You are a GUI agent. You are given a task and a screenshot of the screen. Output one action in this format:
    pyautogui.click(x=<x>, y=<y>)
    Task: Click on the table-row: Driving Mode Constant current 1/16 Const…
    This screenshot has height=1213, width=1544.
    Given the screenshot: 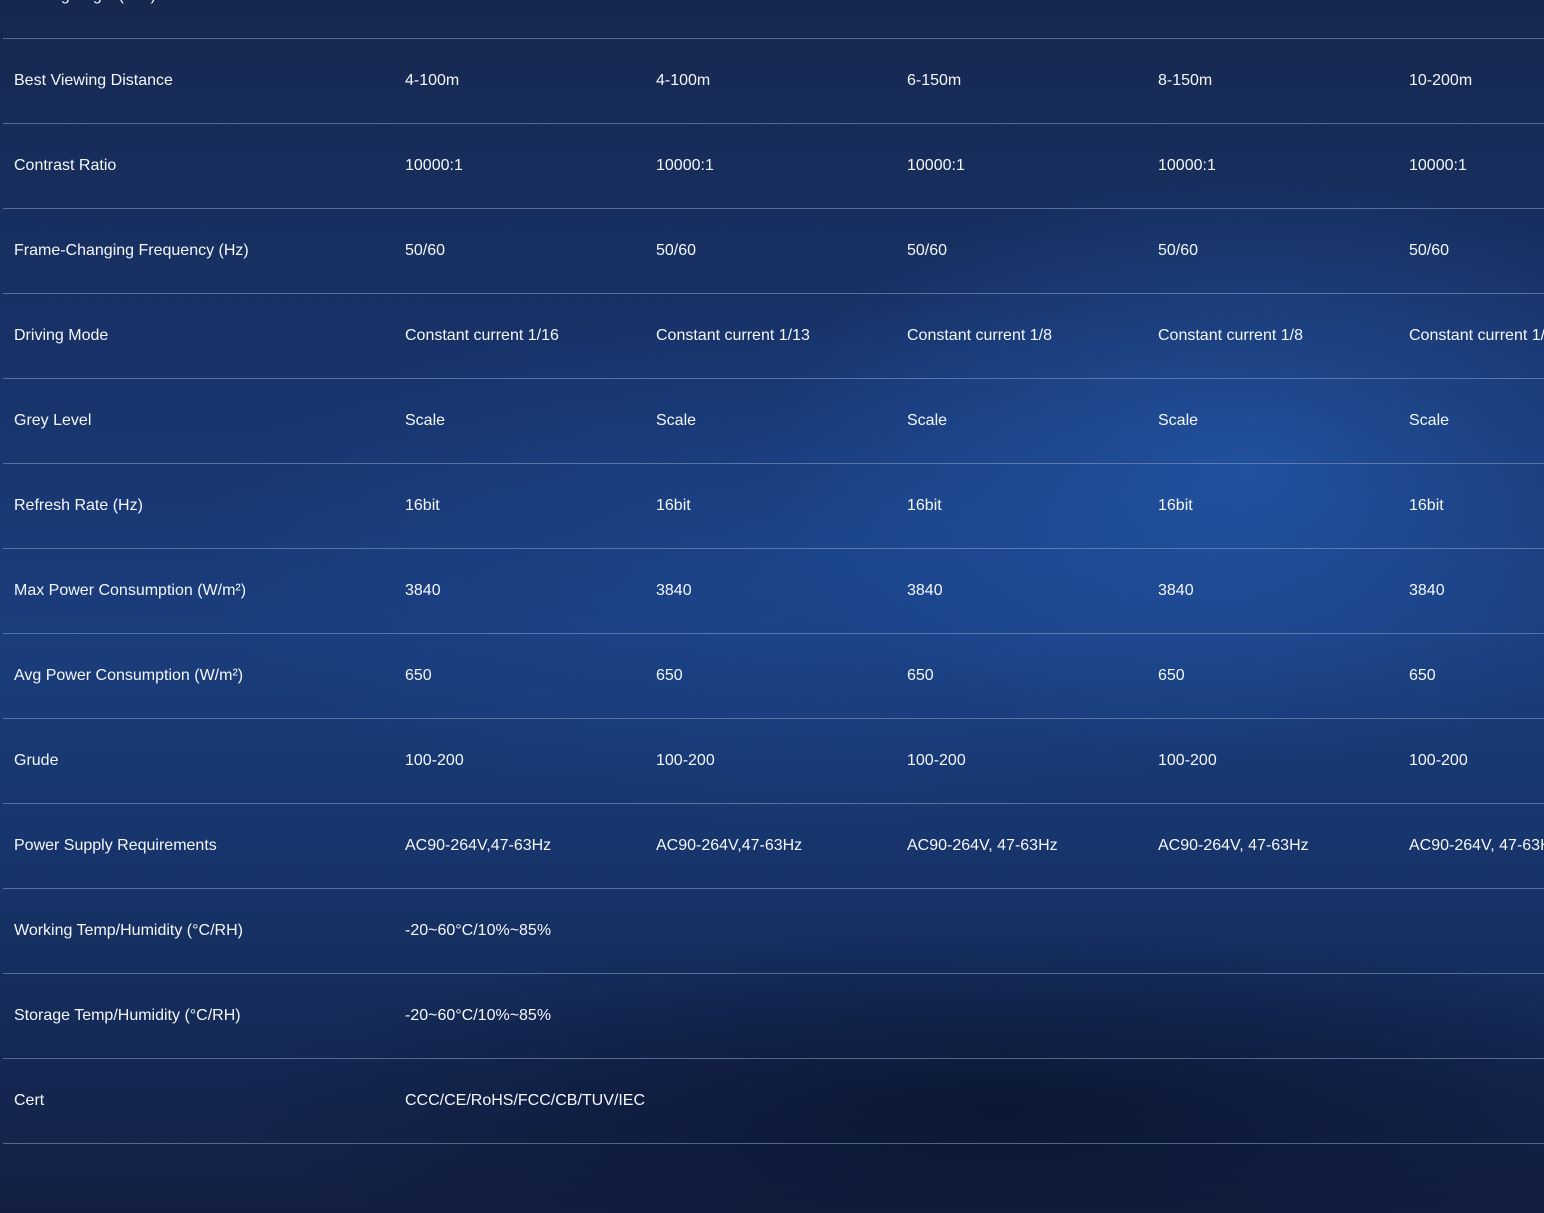 What is the action you would take?
    pyautogui.click(x=773, y=336)
    